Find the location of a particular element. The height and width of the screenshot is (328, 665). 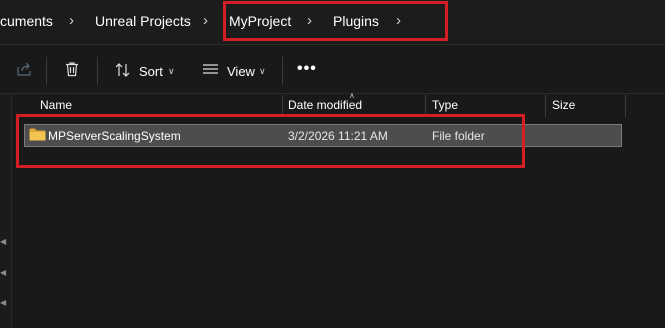

view-button: View is located at coordinates (241, 71).